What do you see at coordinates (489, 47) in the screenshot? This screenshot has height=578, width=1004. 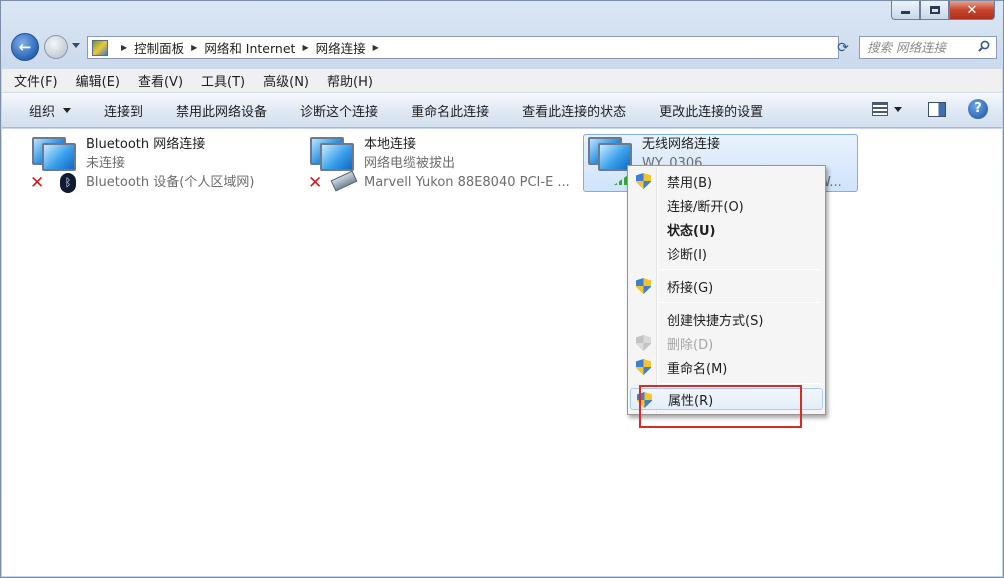 I see `address-bar: ▶ 控制面板 ▶ 网络和 Internet ▶ 网络连接 ▶` at bounding box center [489, 47].